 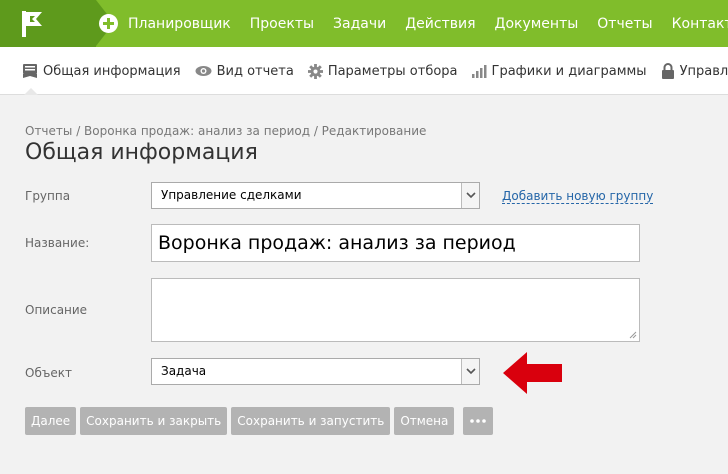 I want to click on description-label: Описание, so click(x=56, y=310).